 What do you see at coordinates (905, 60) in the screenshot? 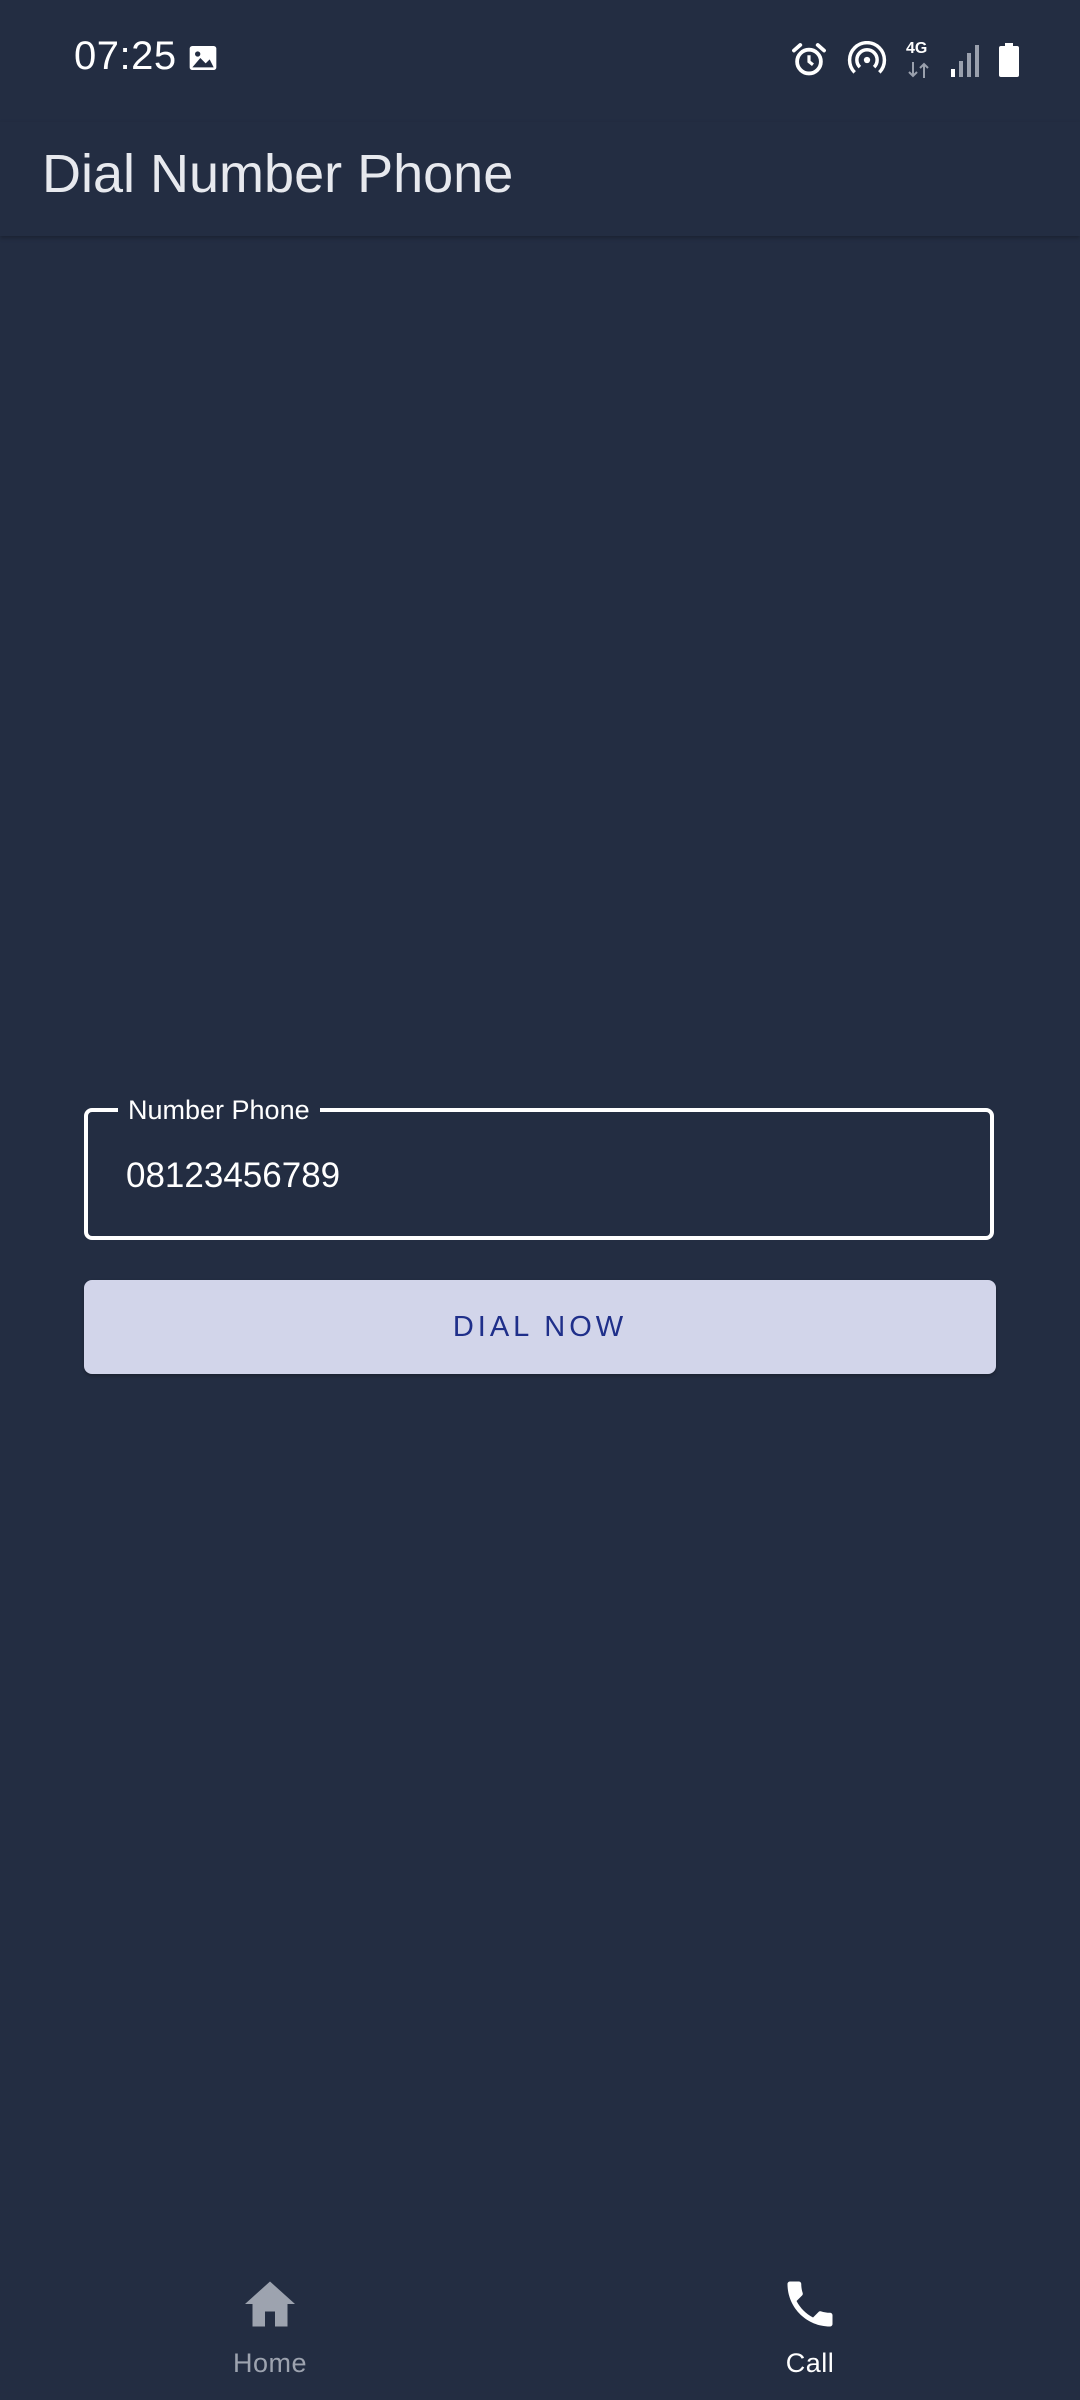
I see `status-icons: 4G` at bounding box center [905, 60].